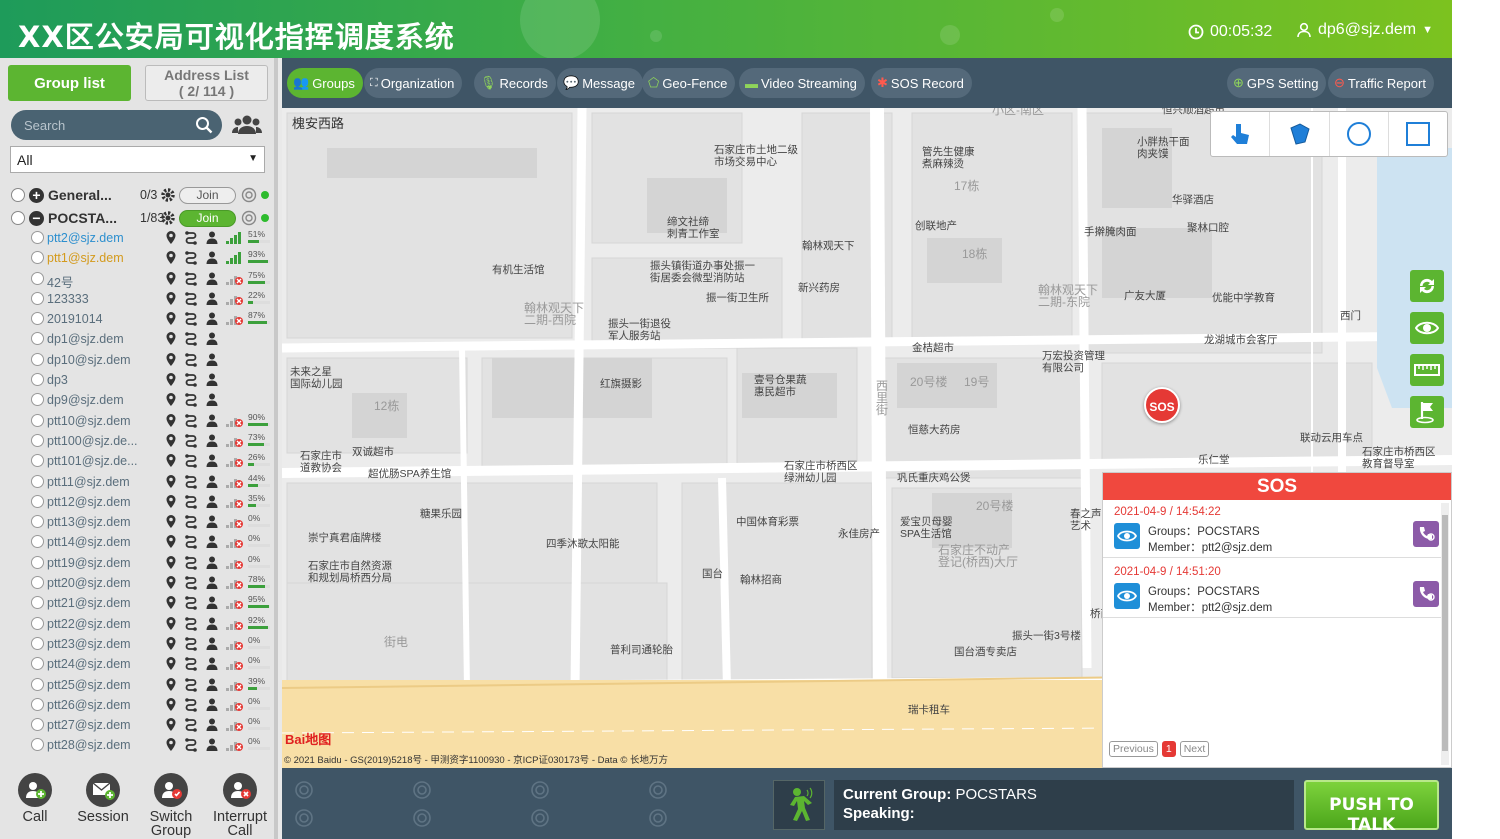 The image size is (1500, 839). What do you see at coordinates (1426, 534) in the screenshot?
I see `call-back-button` at bounding box center [1426, 534].